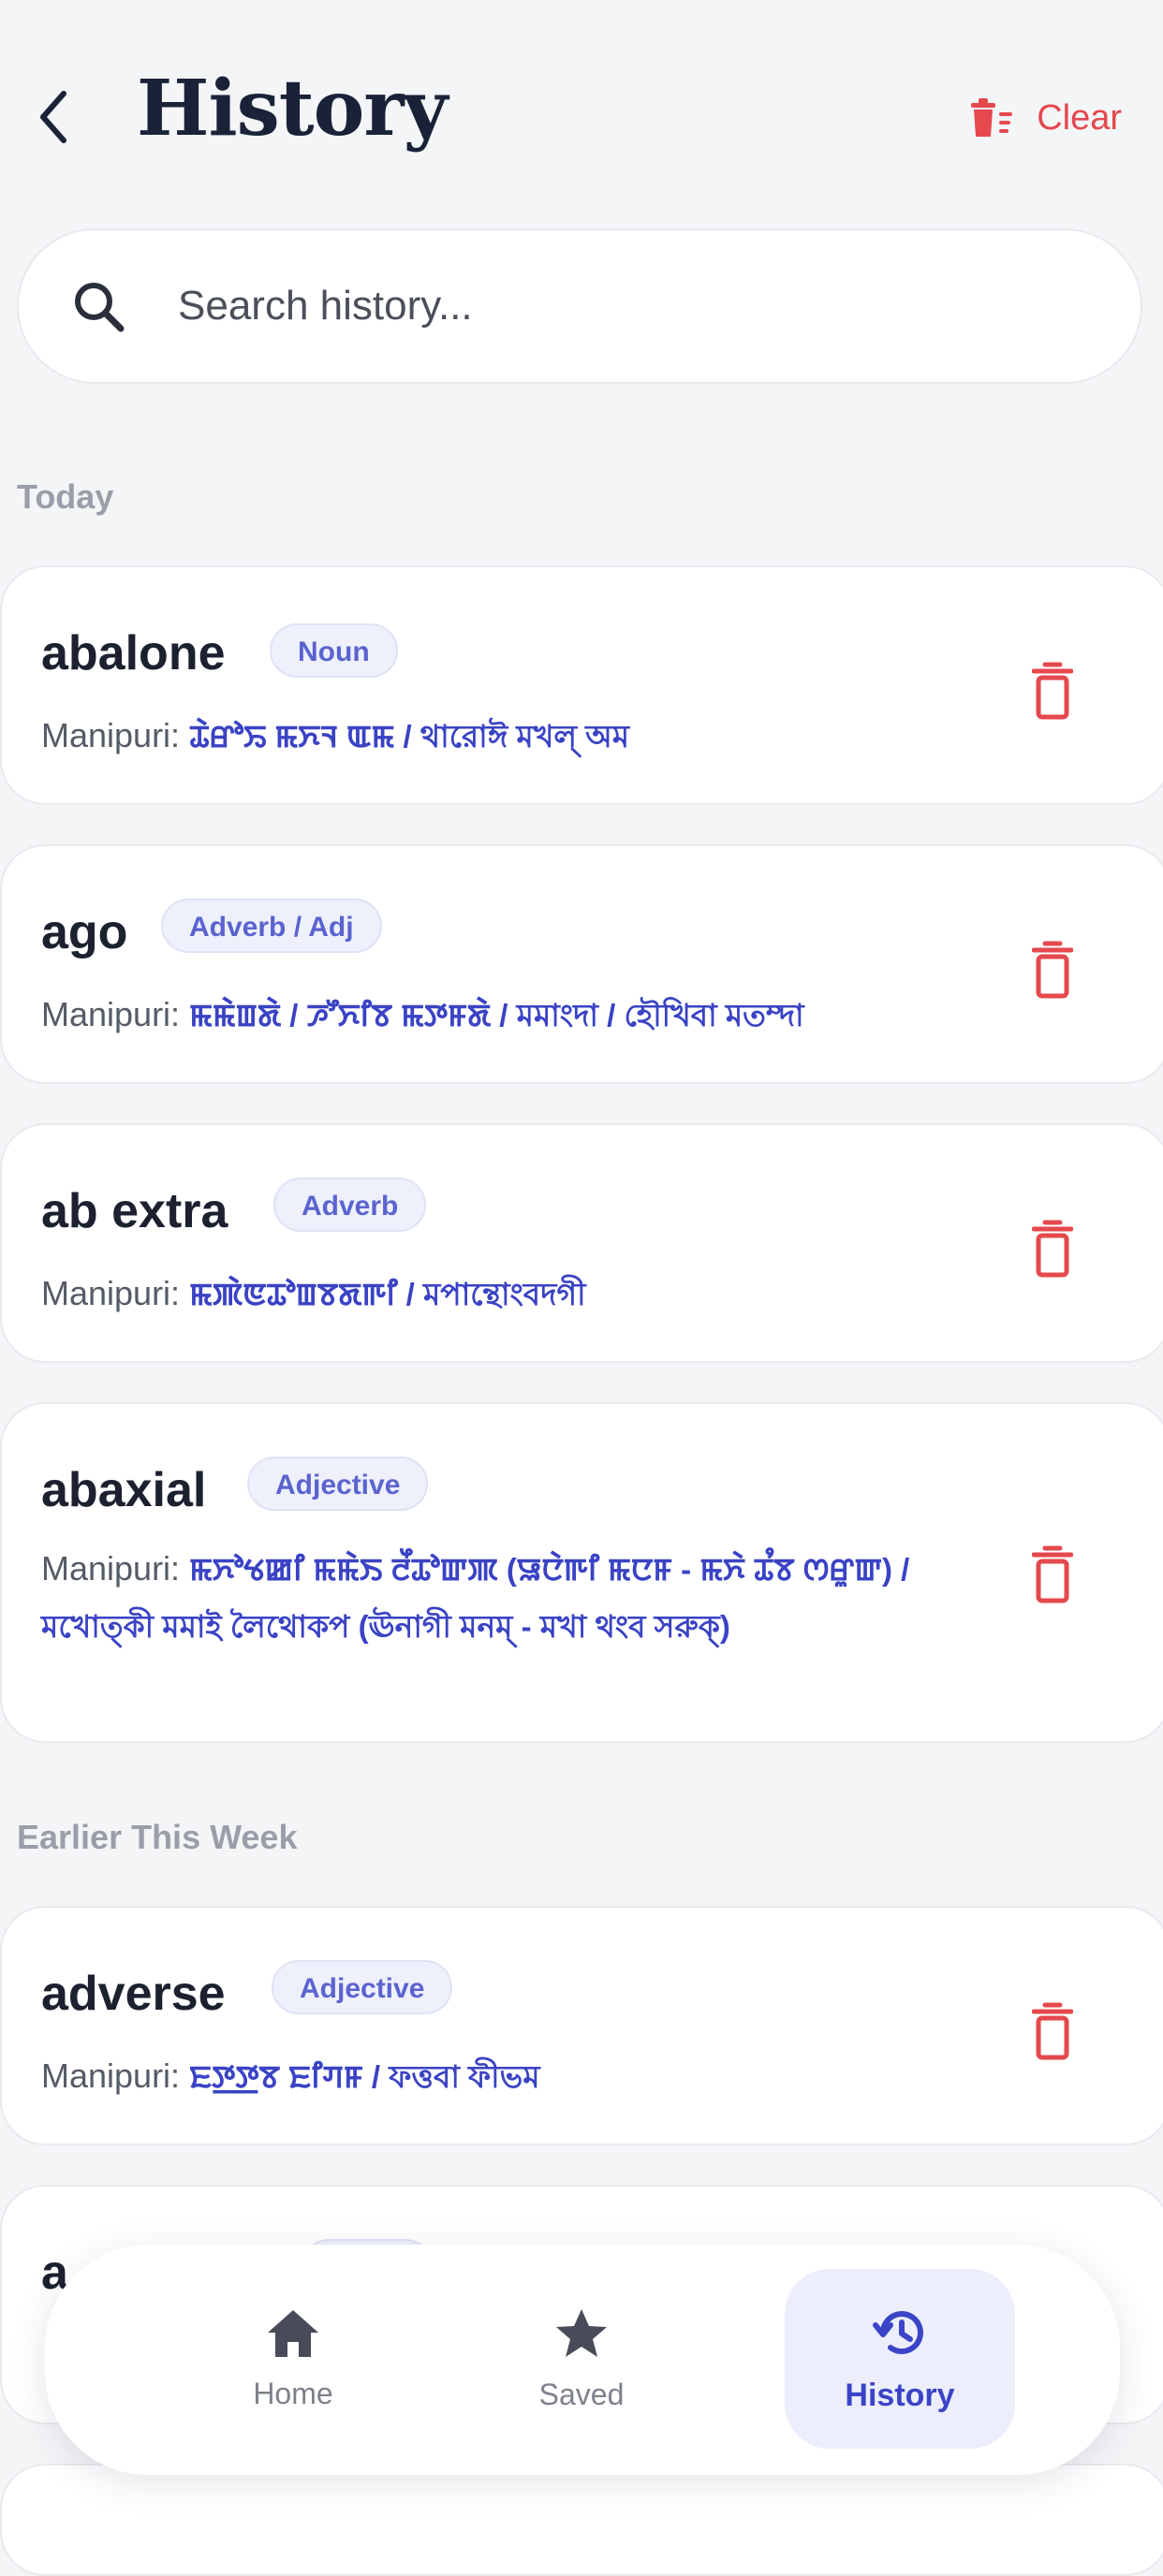 This screenshot has height=2576, width=1163. Describe the element at coordinates (293, 2393) in the screenshot. I see `nav-home-label: Home` at that location.